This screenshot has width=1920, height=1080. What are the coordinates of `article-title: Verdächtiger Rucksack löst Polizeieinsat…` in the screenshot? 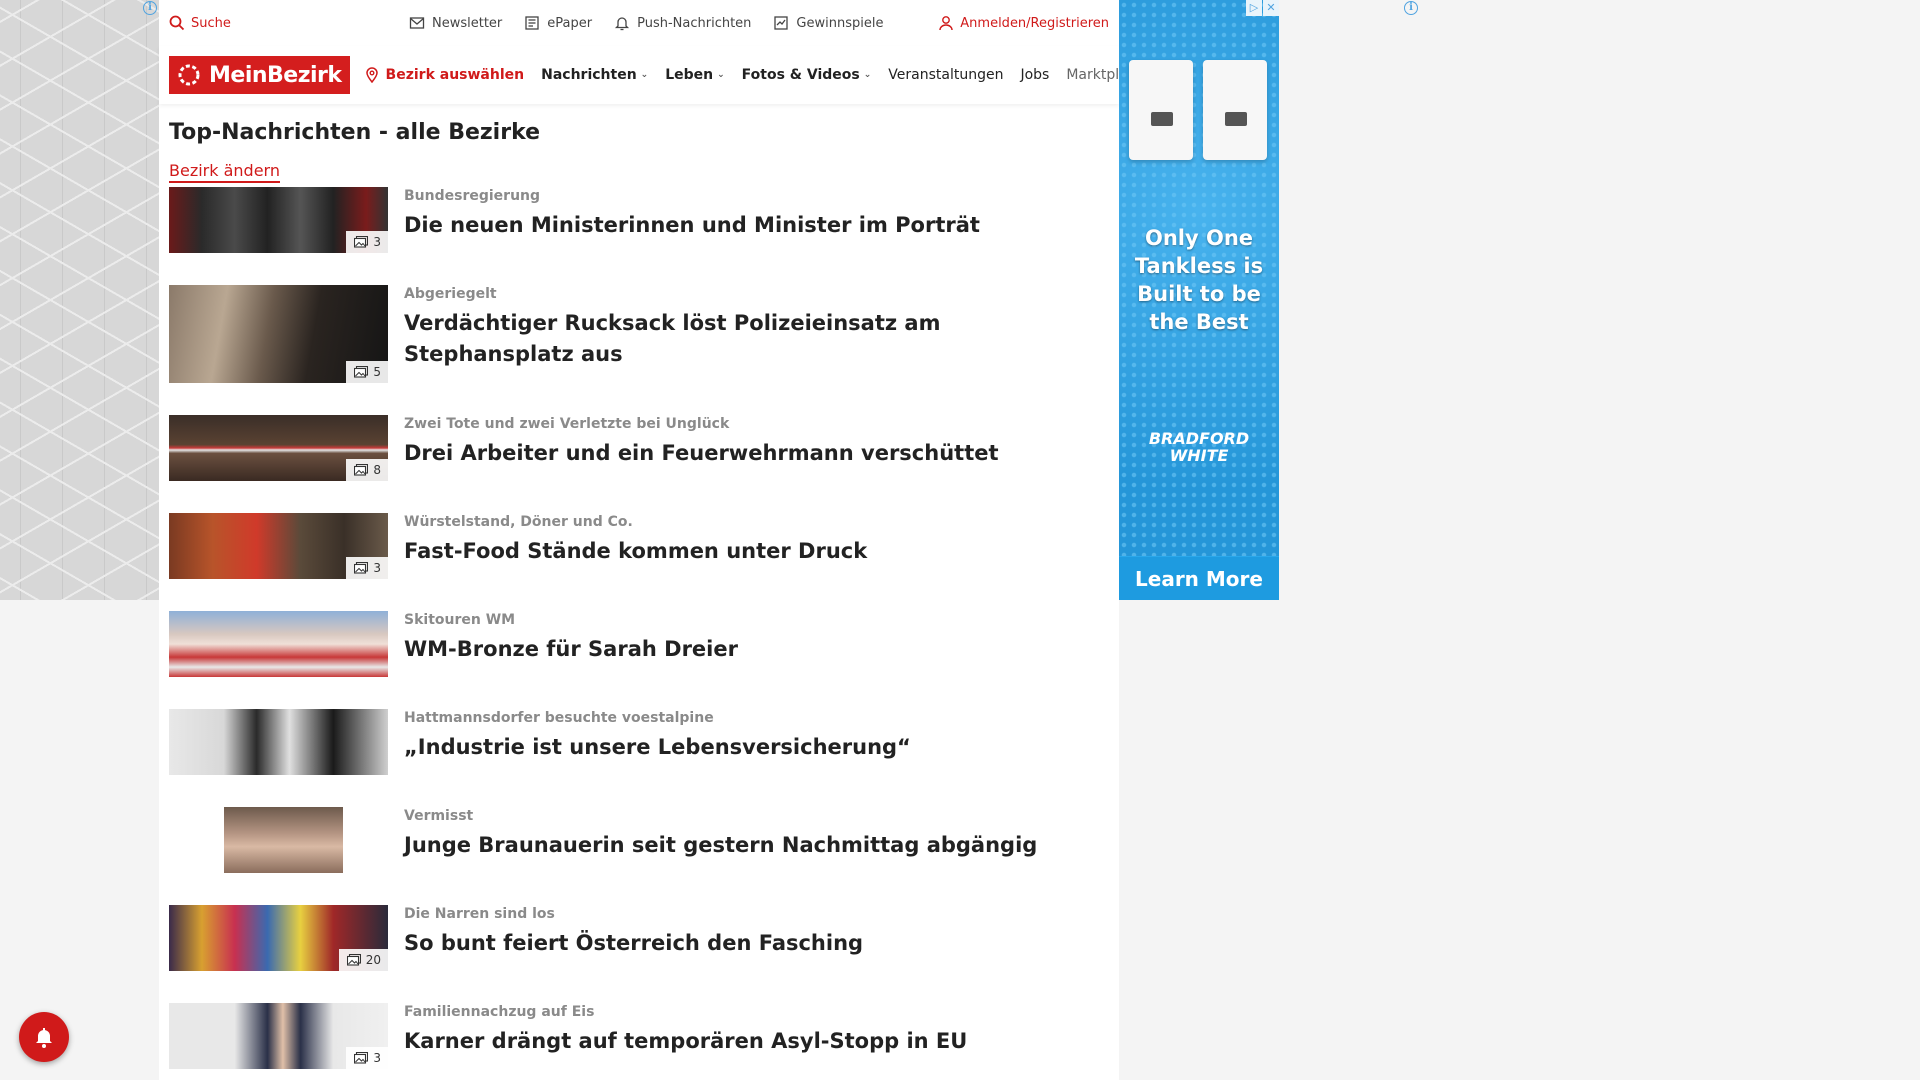 It's located at (756, 339).